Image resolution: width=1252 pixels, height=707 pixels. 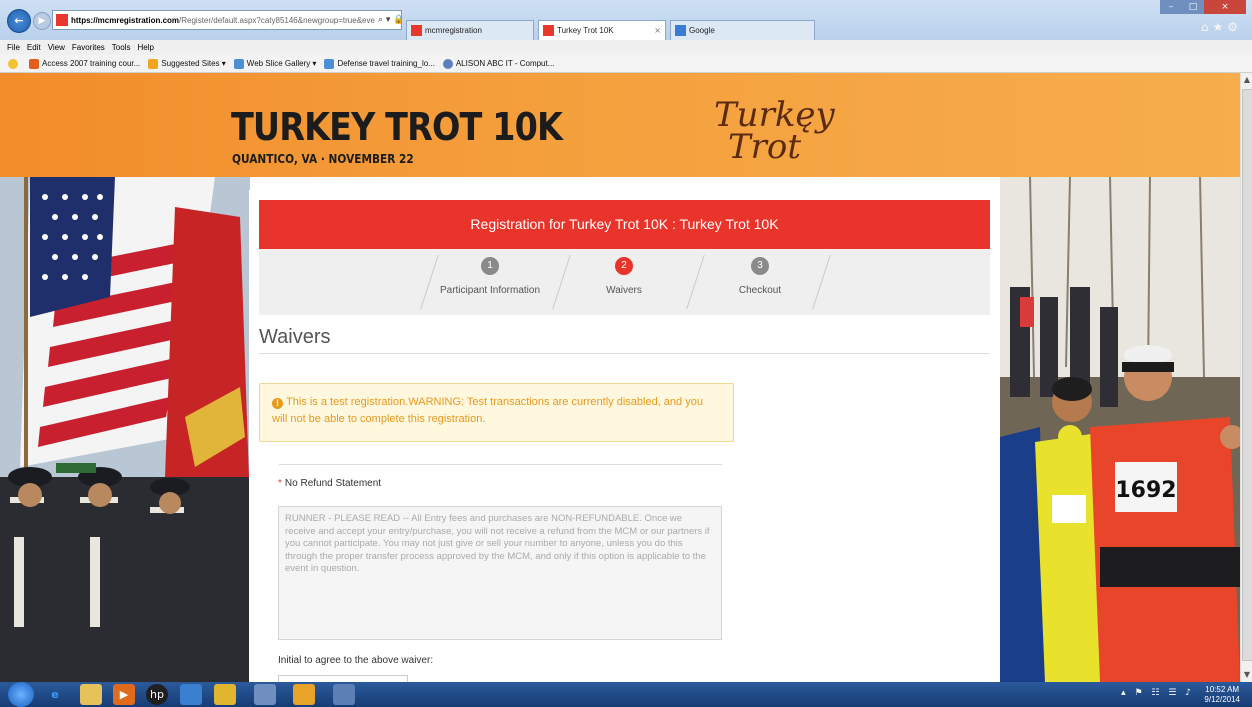 I want to click on back-arrow-icon: ←, so click(x=19, y=20).